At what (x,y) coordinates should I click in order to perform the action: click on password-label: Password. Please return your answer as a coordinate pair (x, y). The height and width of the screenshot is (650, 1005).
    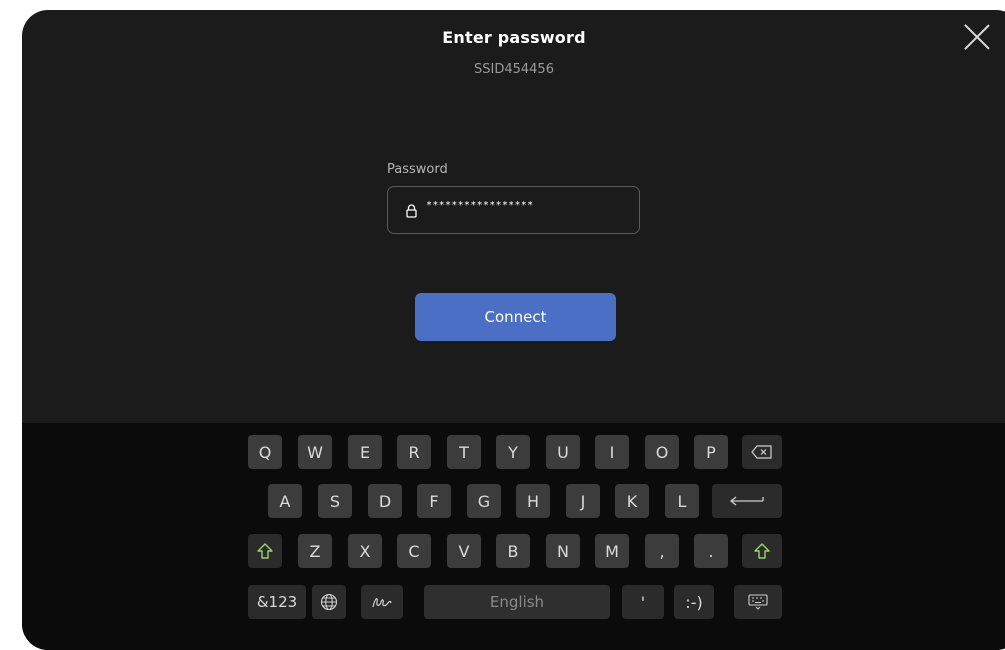
    Looking at the image, I should click on (417, 169).